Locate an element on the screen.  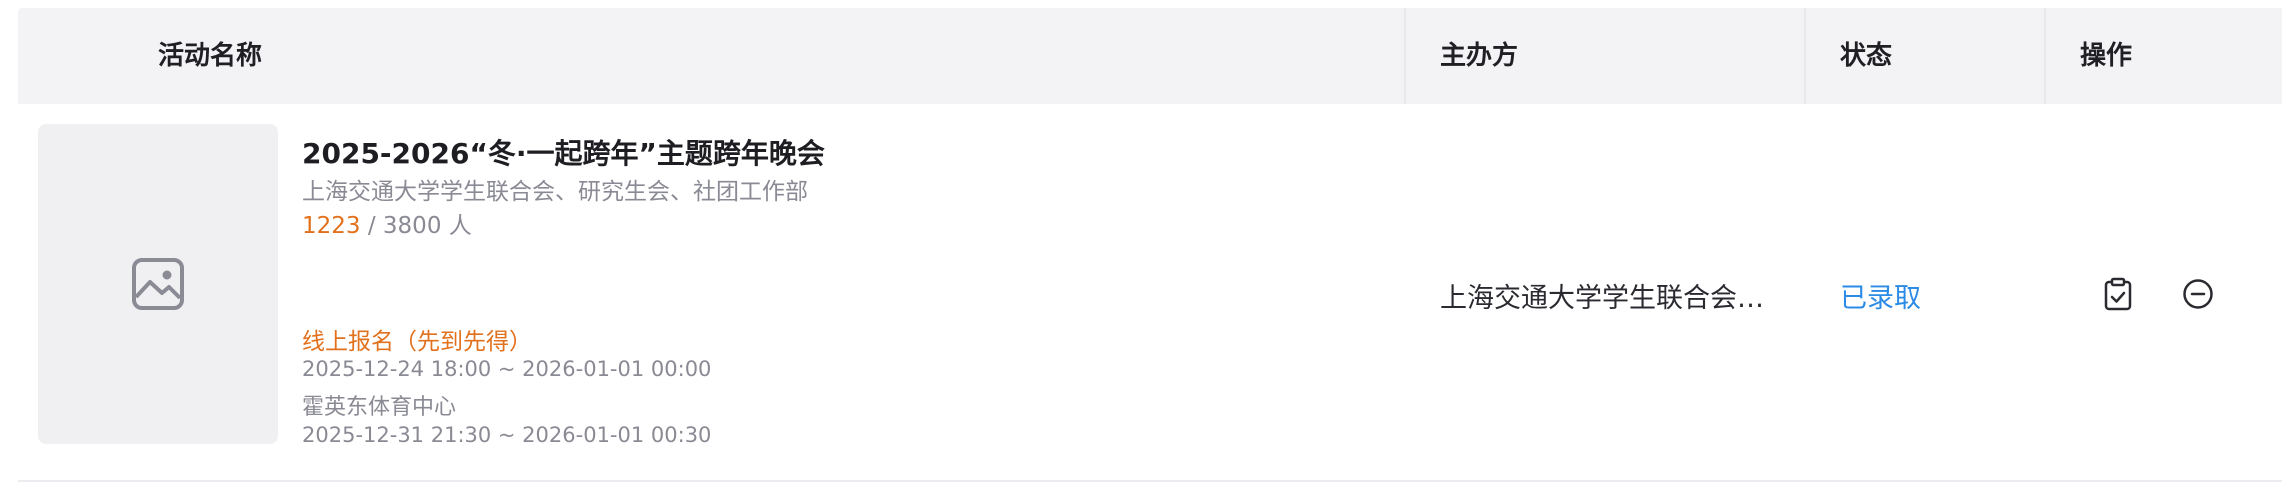
status-badge: 已录取 is located at coordinates (1880, 298).